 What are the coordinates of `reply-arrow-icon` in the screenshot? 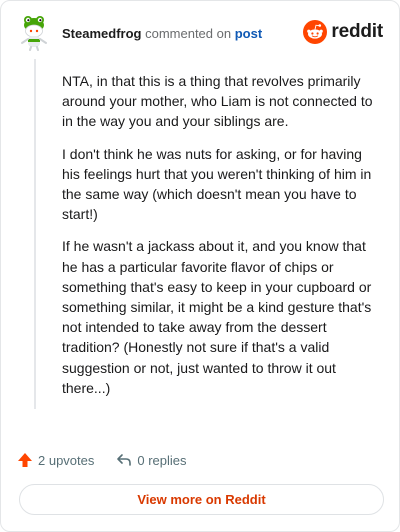 It's located at (124, 460).